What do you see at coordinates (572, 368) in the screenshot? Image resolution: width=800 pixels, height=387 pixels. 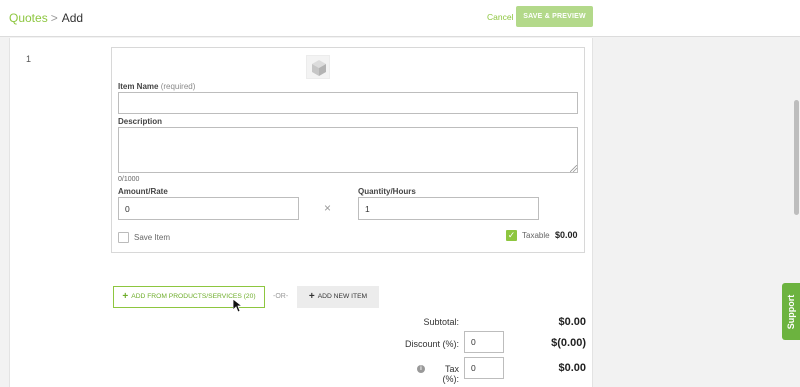 I see `tax-value: $0.00` at bounding box center [572, 368].